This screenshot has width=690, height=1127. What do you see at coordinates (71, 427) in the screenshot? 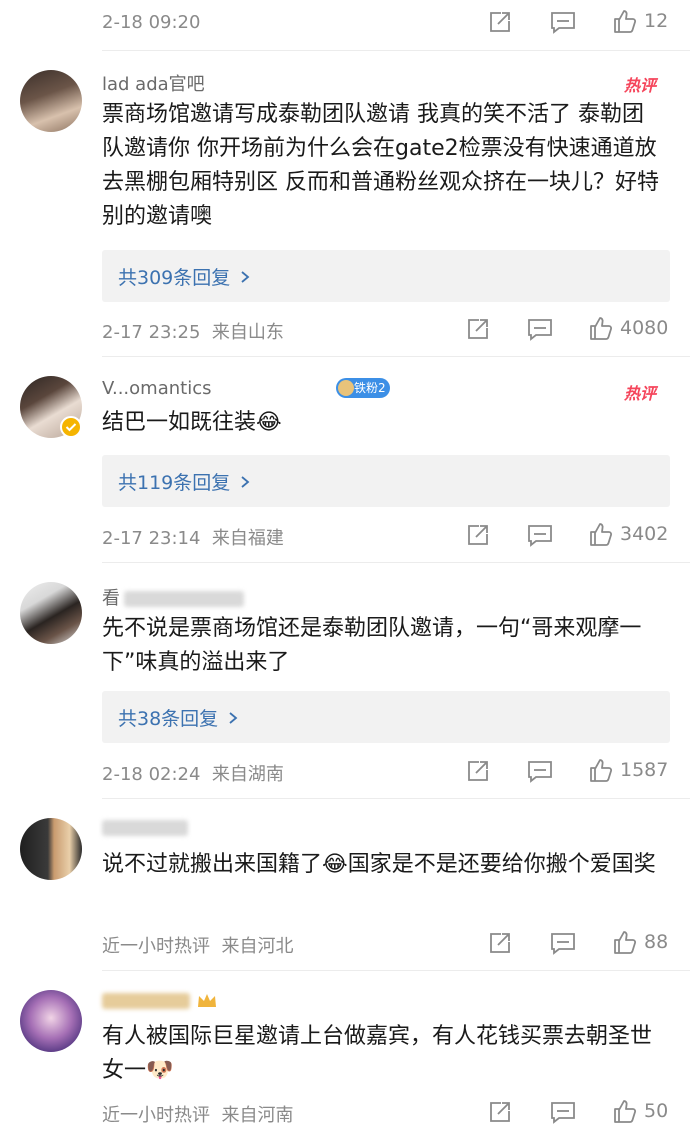
I see `verified-badge-icon` at bounding box center [71, 427].